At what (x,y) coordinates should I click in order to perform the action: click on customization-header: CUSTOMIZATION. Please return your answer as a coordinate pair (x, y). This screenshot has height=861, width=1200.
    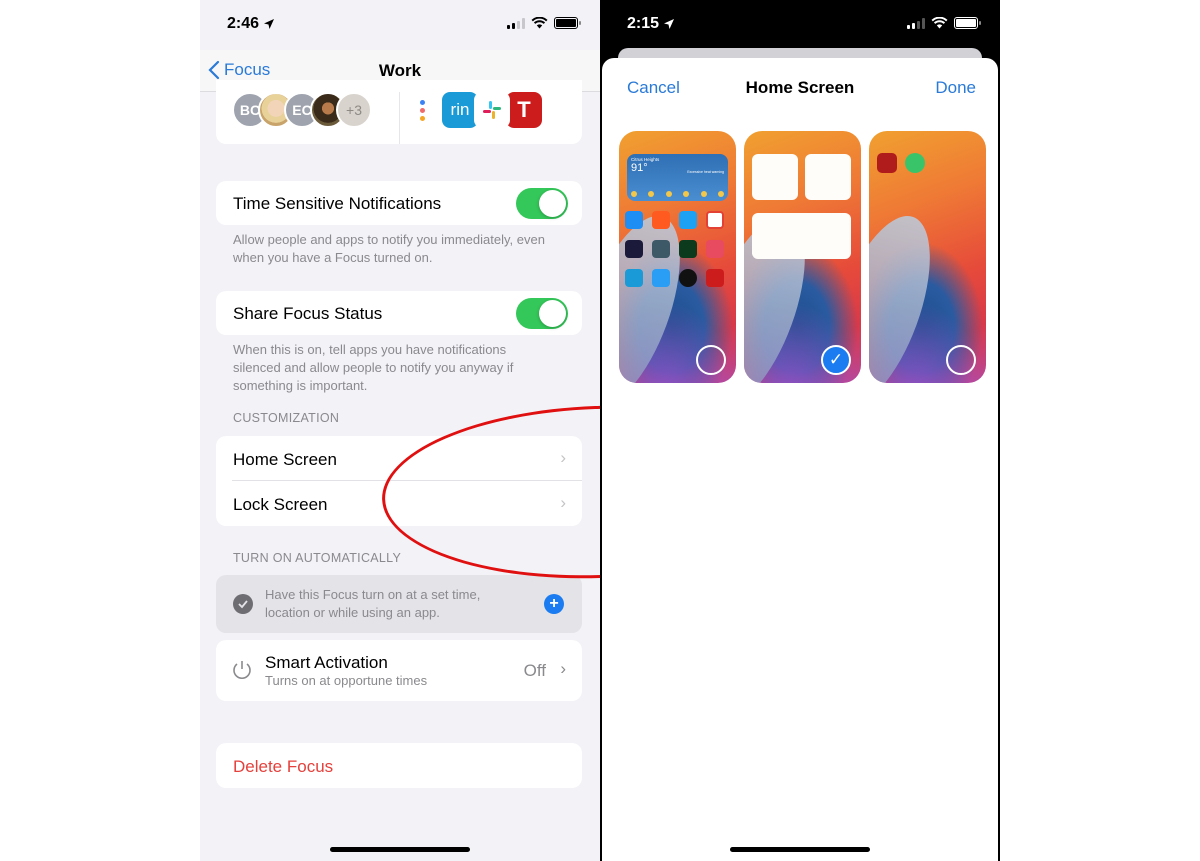
    Looking at the image, I should click on (286, 418).